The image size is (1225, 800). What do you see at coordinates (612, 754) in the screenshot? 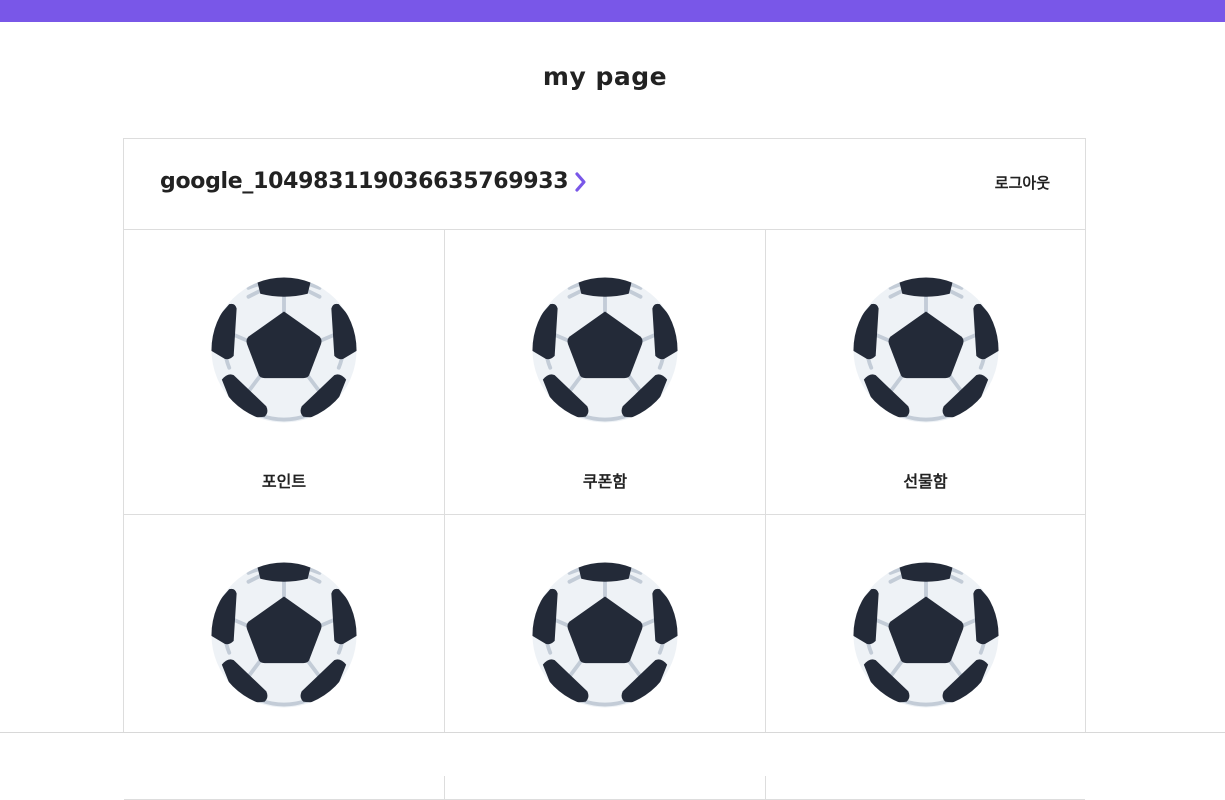
I see `bottom-divider` at bounding box center [612, 754].